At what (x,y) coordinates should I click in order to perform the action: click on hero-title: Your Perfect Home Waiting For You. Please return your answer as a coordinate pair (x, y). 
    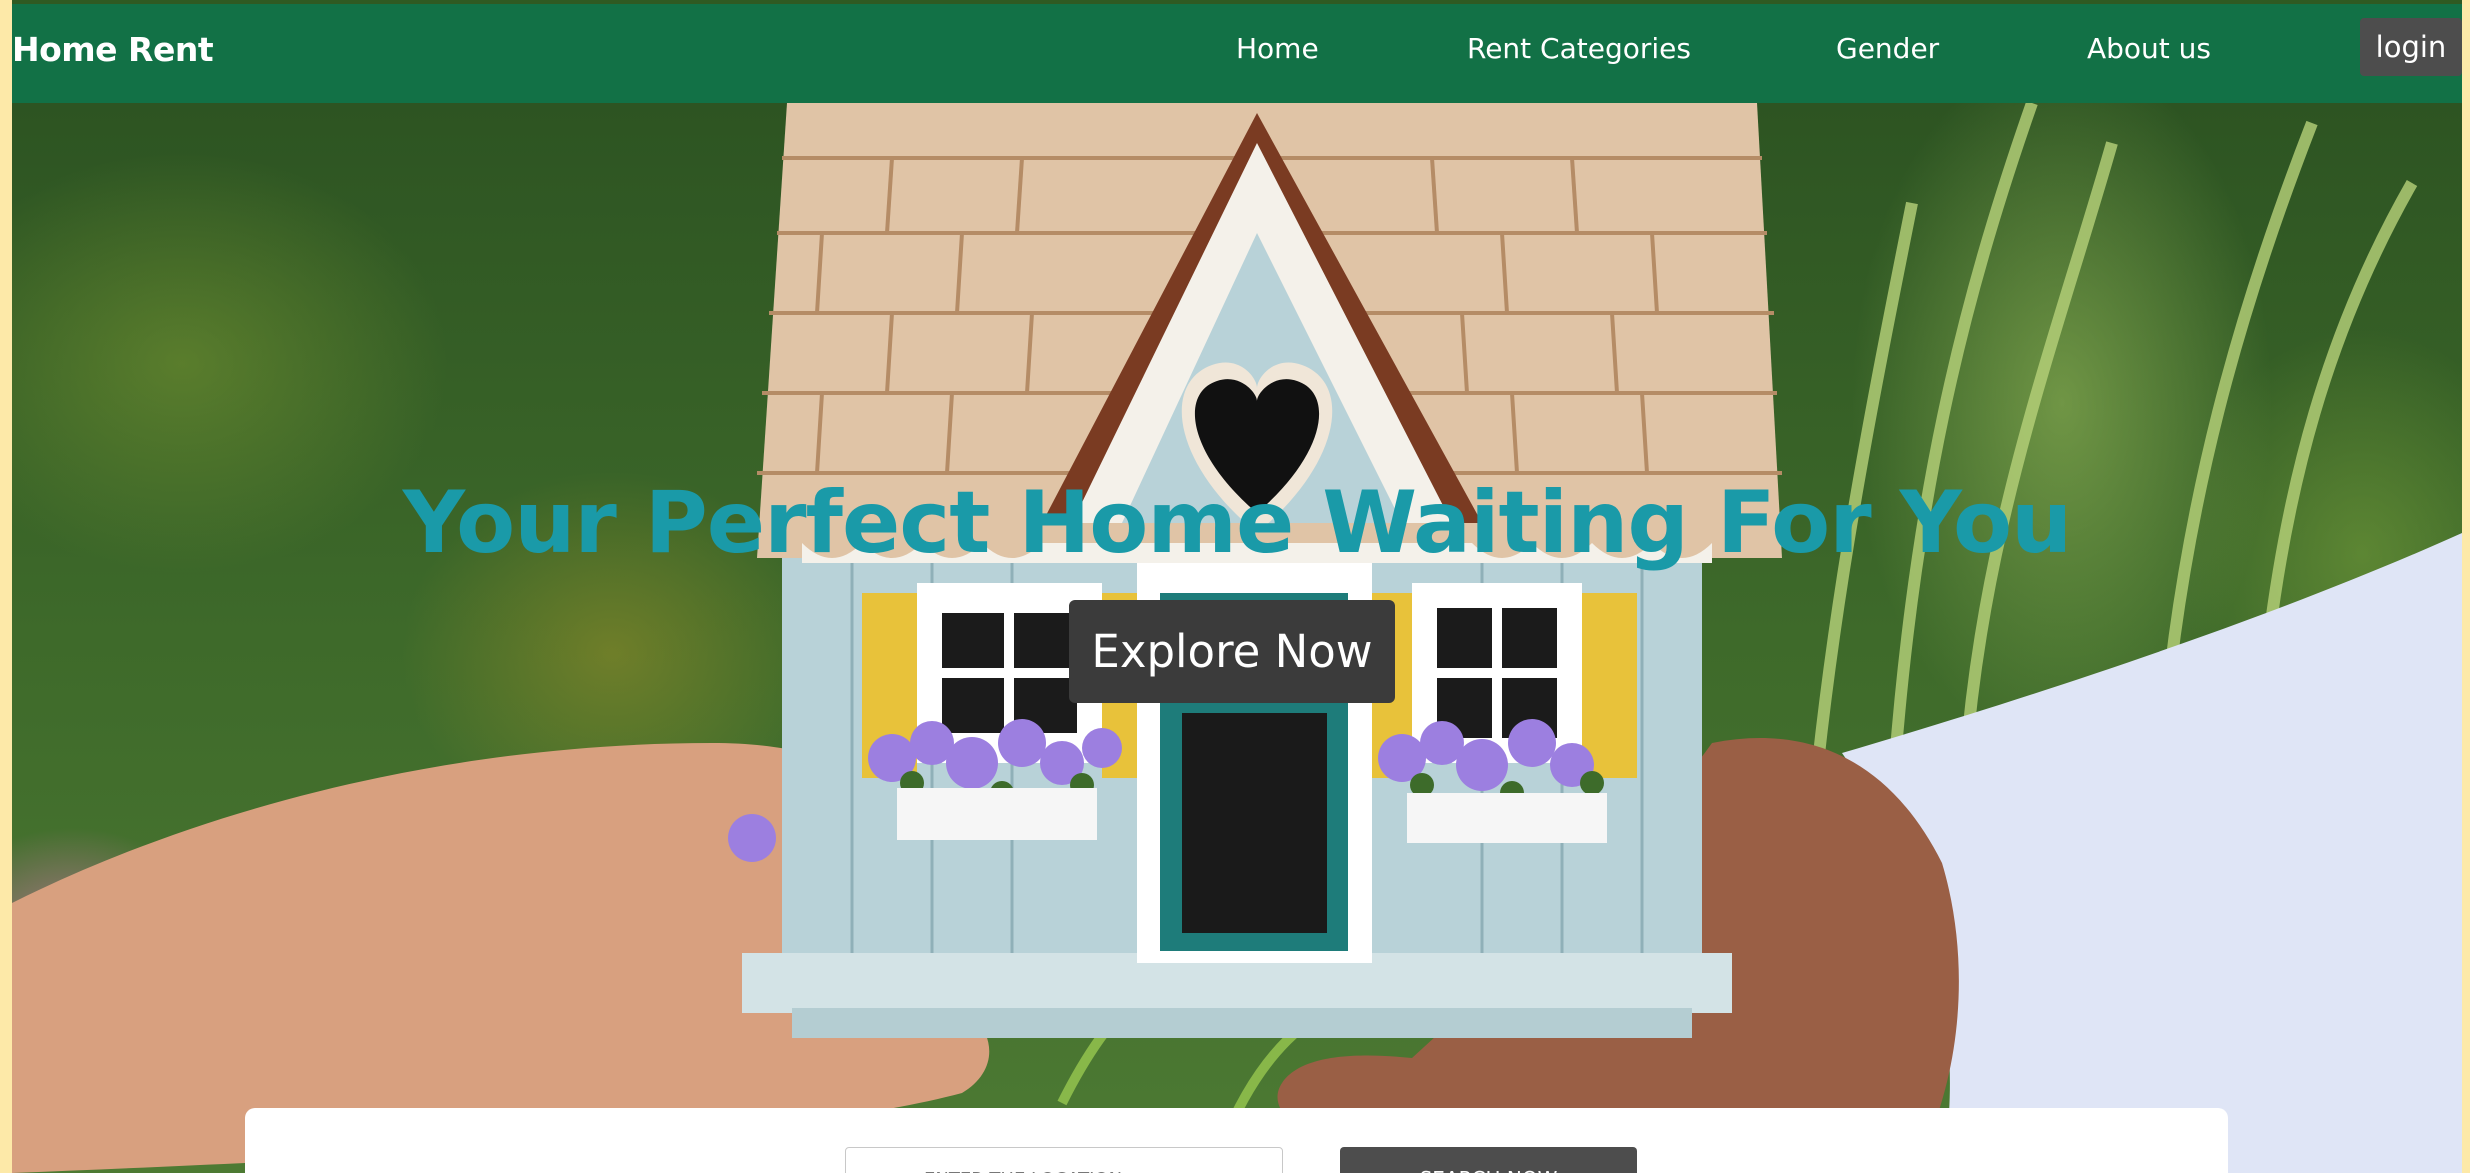
    Looking at the image, I should click on (1237, 523).